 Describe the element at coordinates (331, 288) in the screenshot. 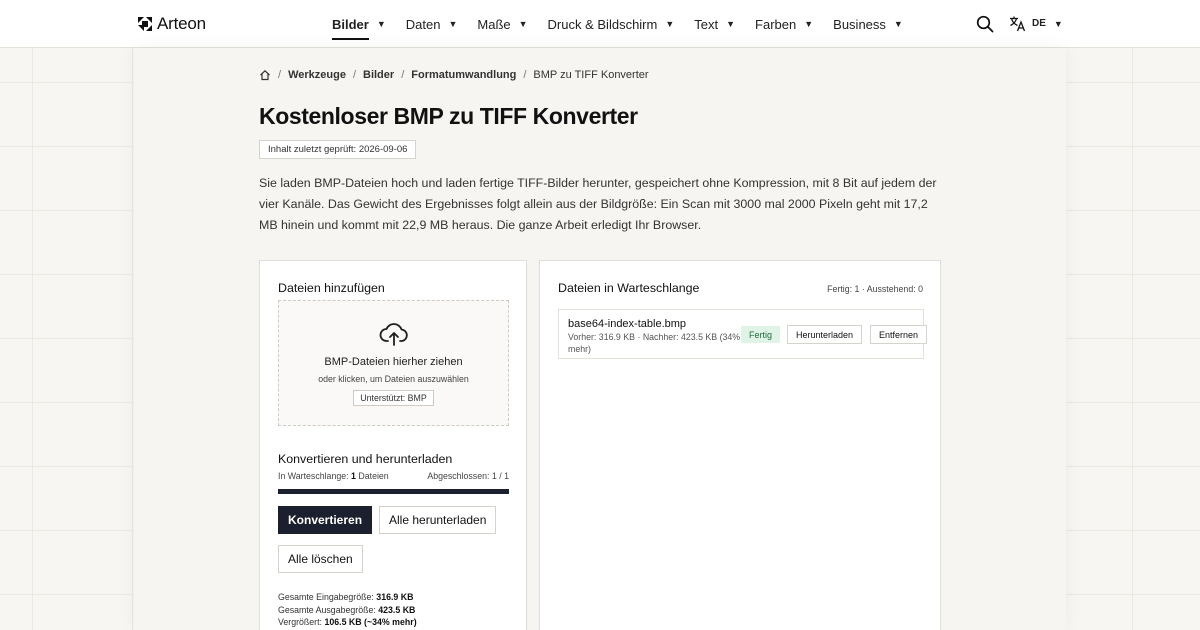

I see `upload-card-title: Dateien hinzufügen` at that location.